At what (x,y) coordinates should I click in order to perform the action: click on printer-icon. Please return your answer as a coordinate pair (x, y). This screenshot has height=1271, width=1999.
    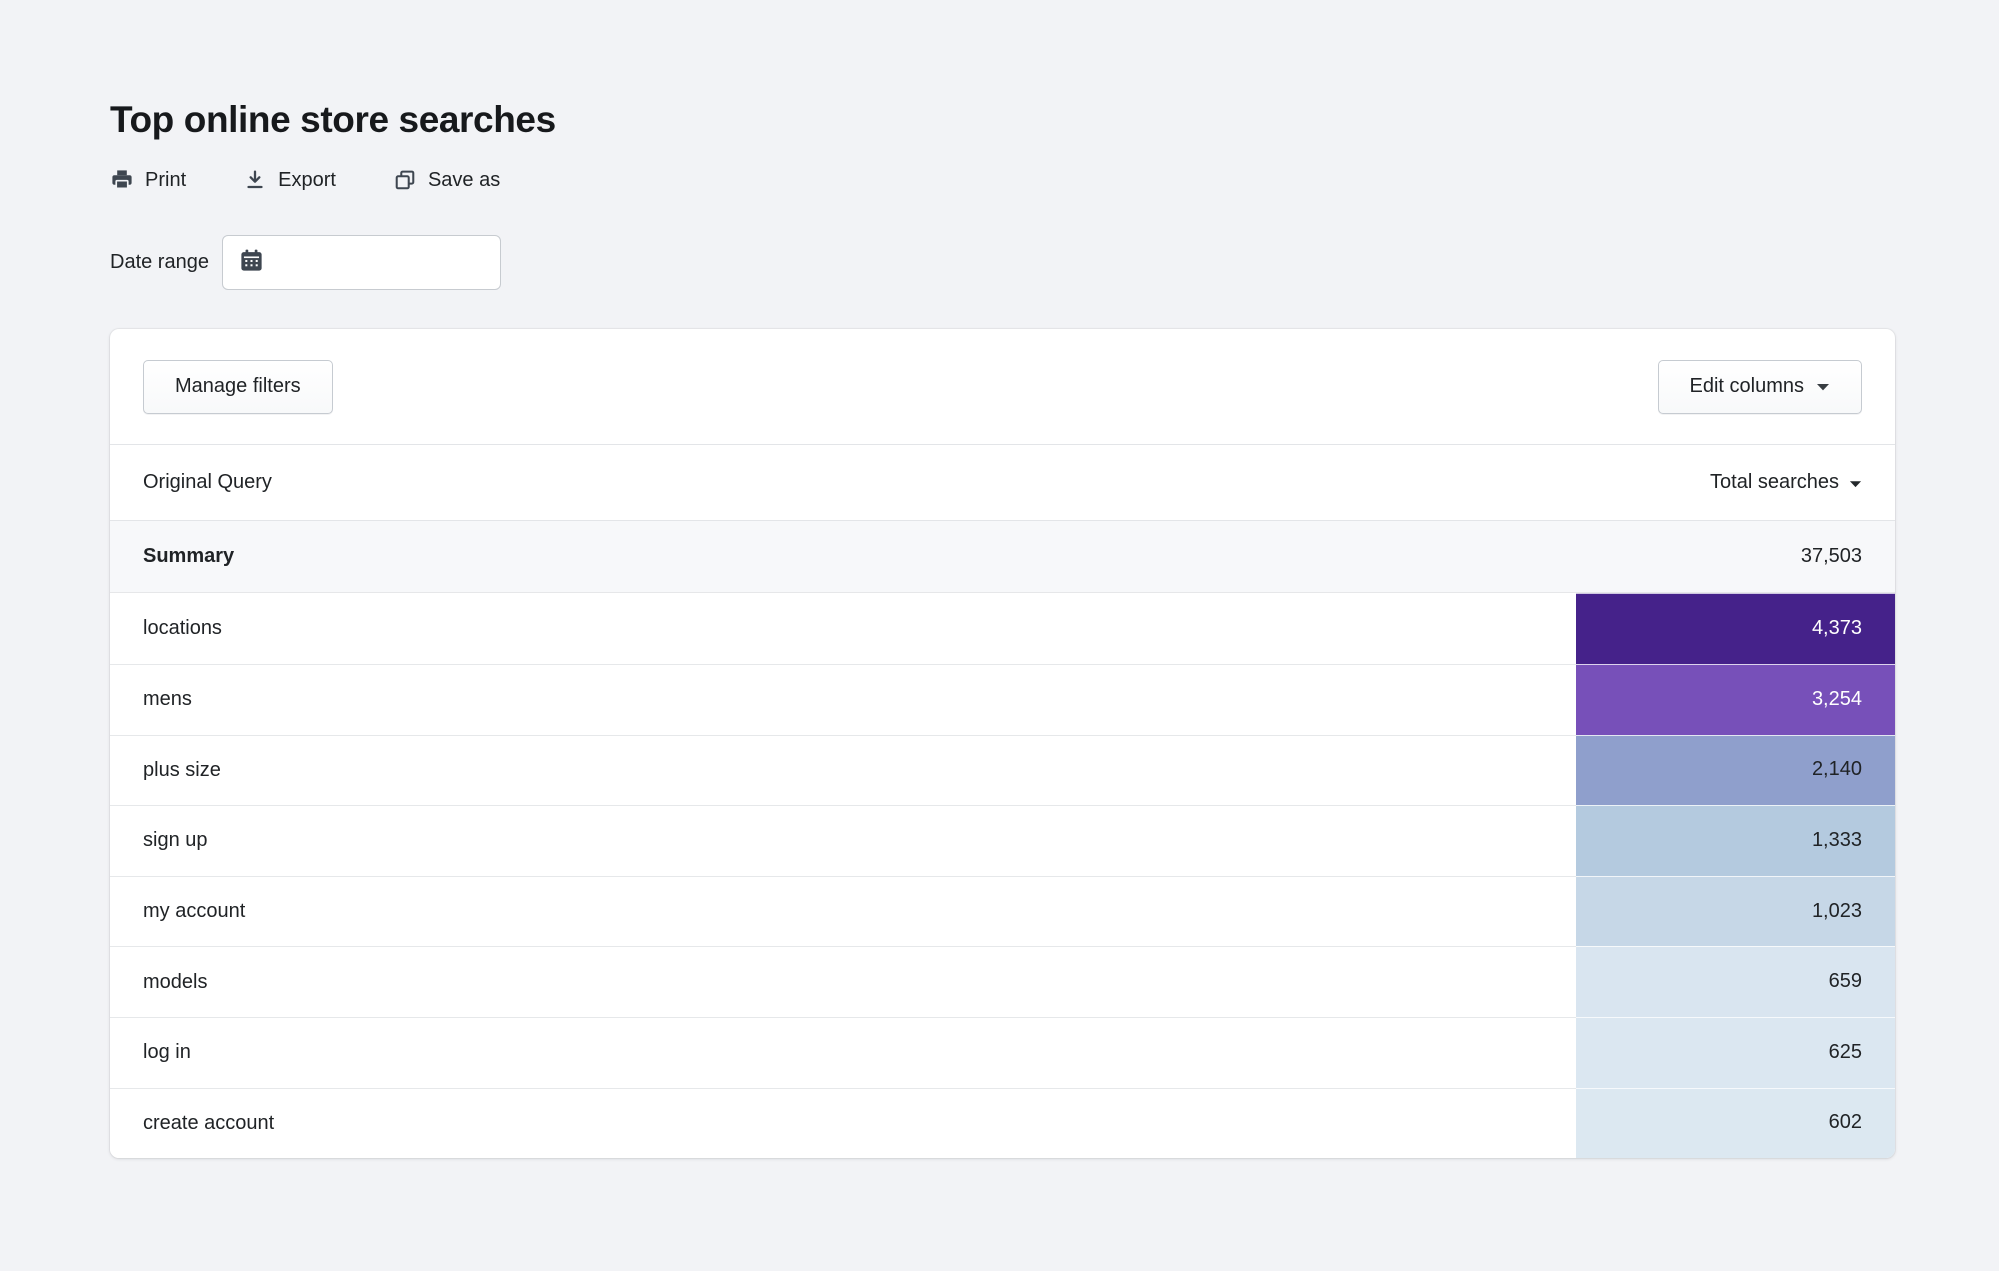
    Looking at the image, I should click on (122, 180).